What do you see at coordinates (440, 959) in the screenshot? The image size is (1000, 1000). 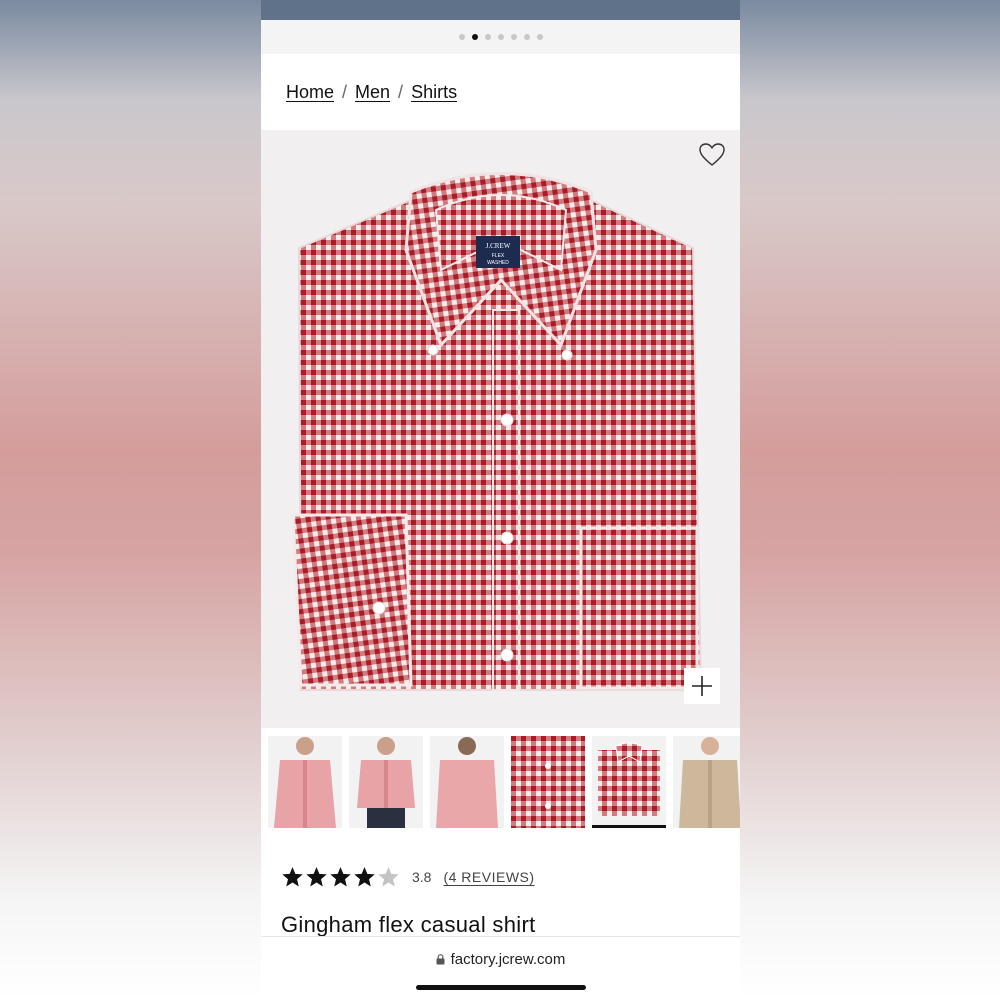 I see `lock-icon` at bounding box center [440, 959].